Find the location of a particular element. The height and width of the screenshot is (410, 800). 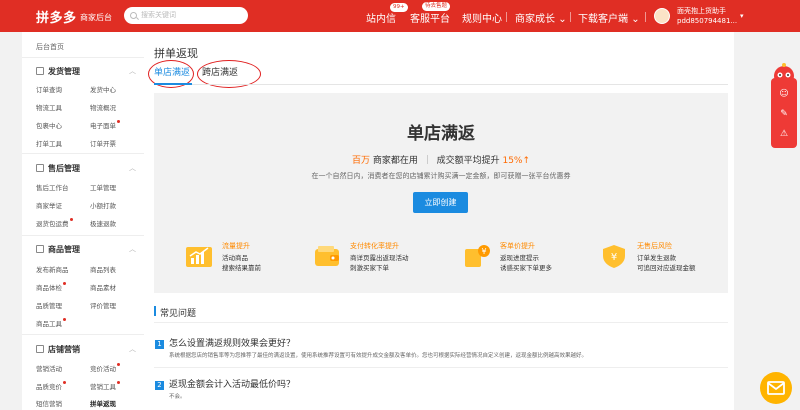

sidebar-item: 营销工具 is located at coordinates (105, 386).